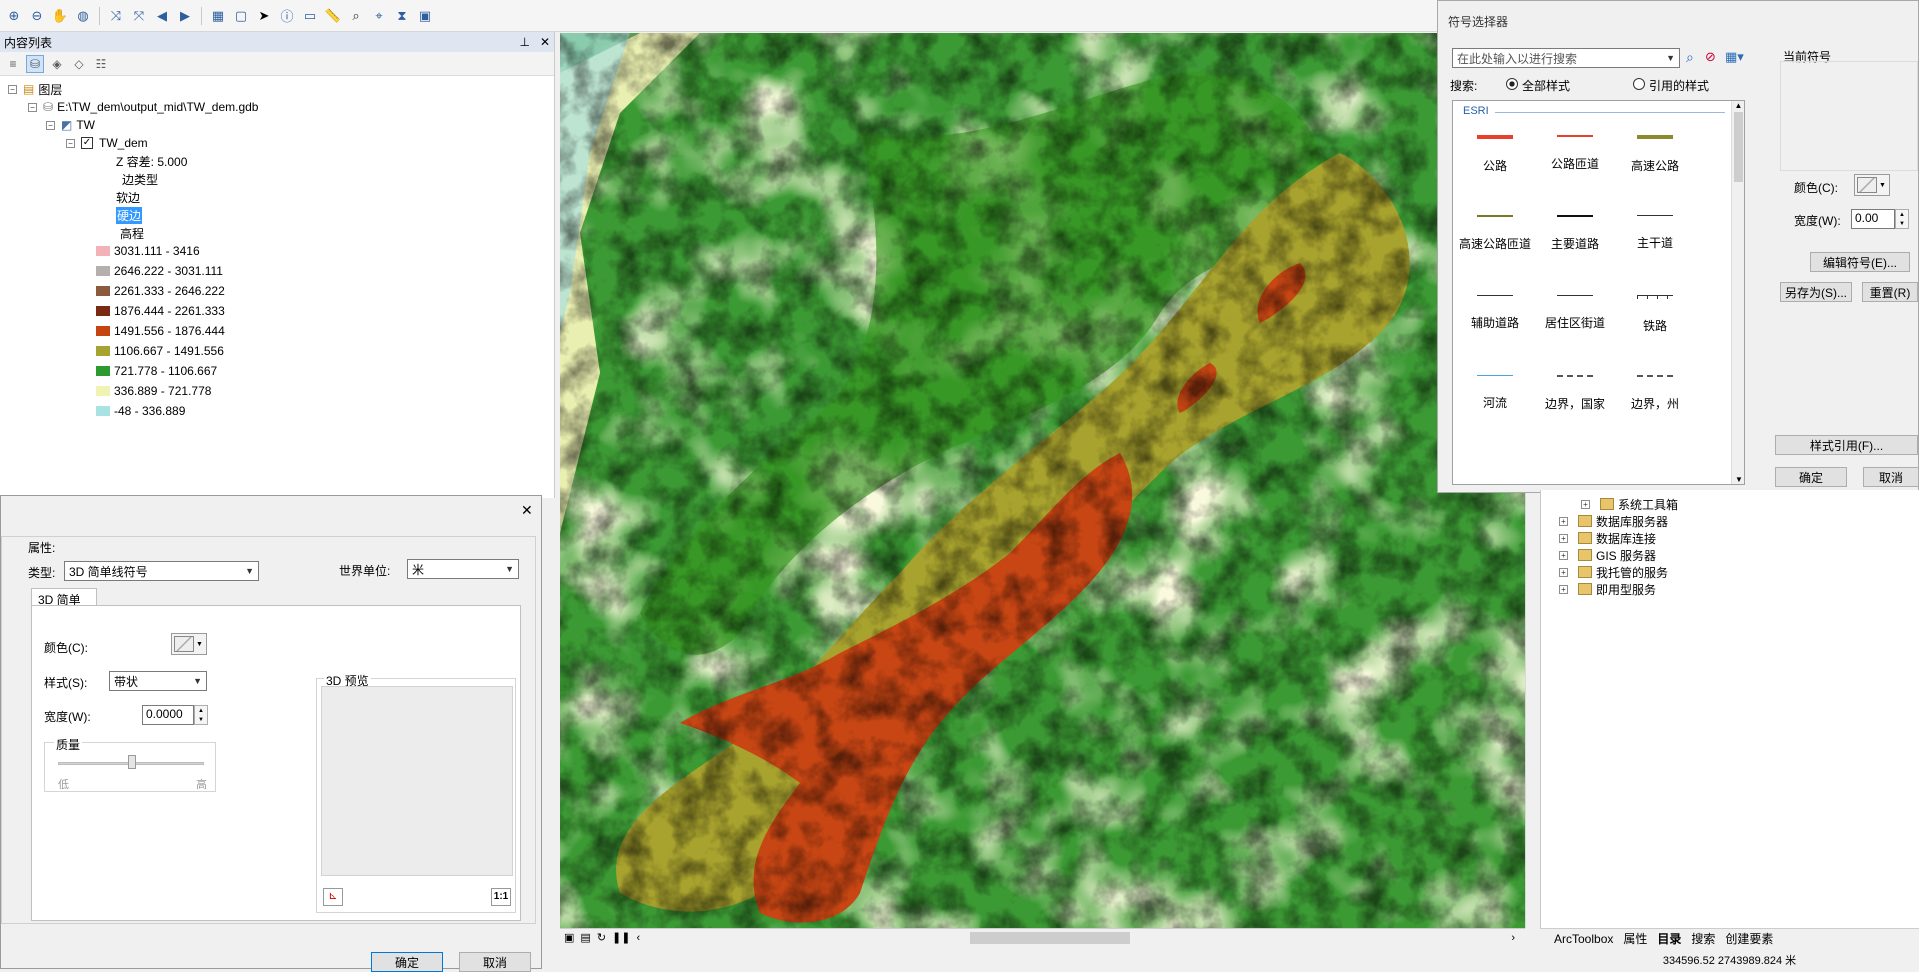 This screenshot has height=972, width=1919. I want to click on catalog-item: + 即用型服务, so click(1607, 589).